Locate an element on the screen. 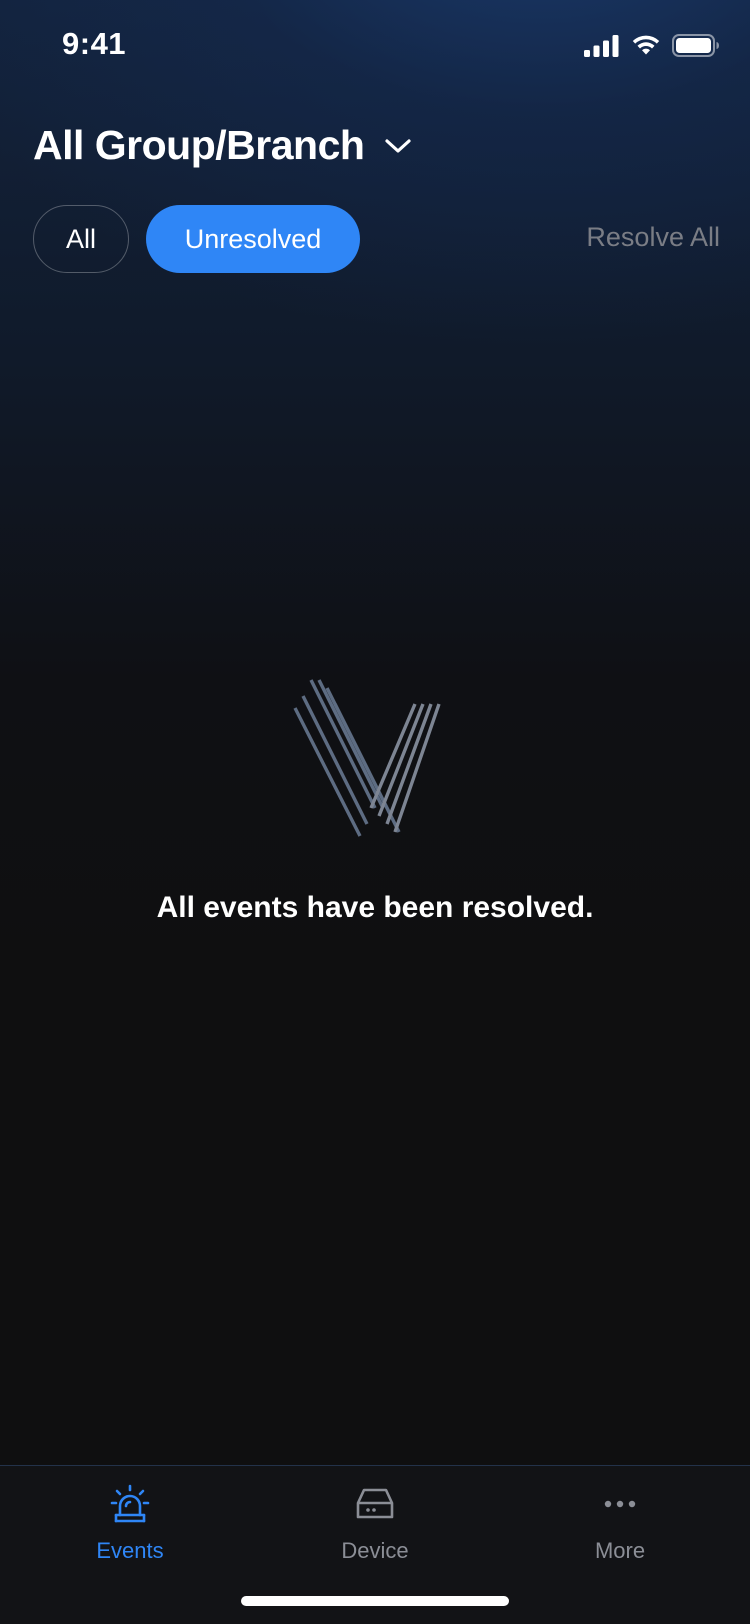 The image size is (750, 1624). tab-device: Device is located at coordinates (375, 1523).